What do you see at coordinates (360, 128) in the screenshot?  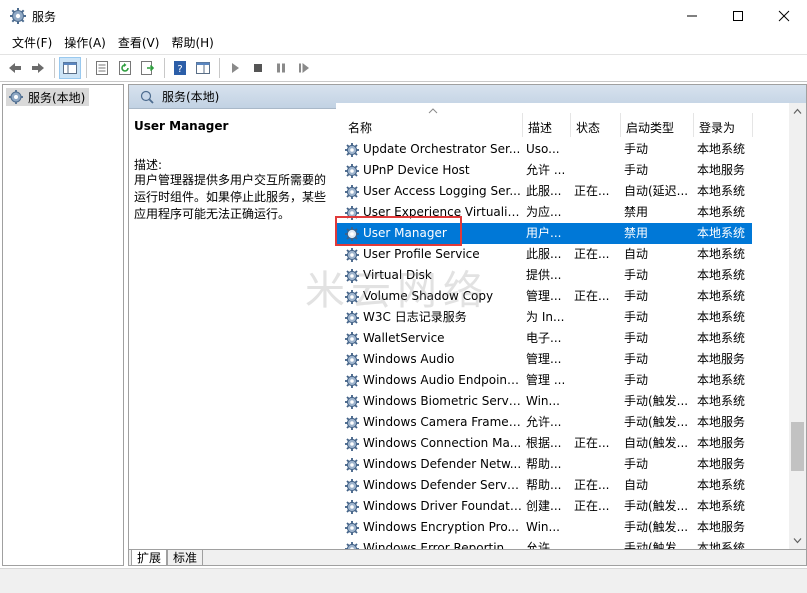 I see `column-name: 名称` at bounding box center [360, 128].